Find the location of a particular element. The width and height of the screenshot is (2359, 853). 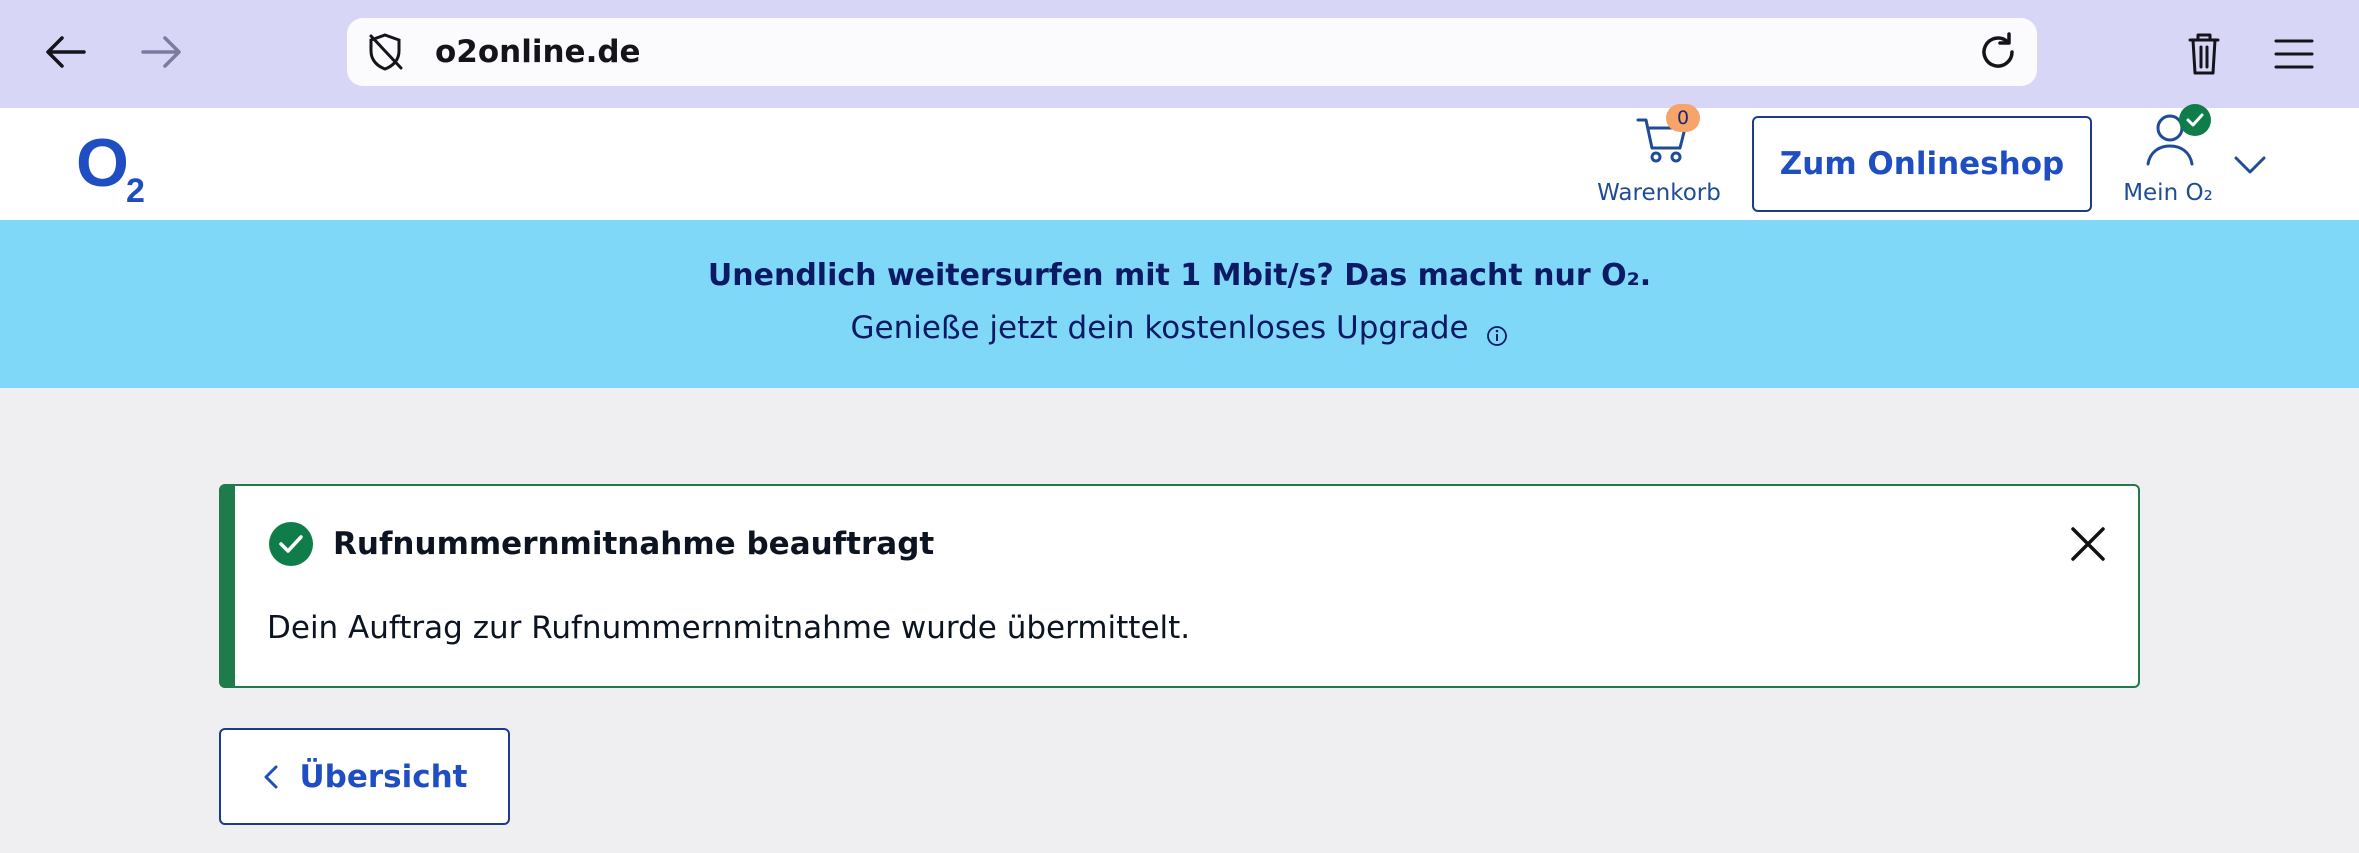

cart-link: 0 Warenkorb is located at coordinates (1659, 162).